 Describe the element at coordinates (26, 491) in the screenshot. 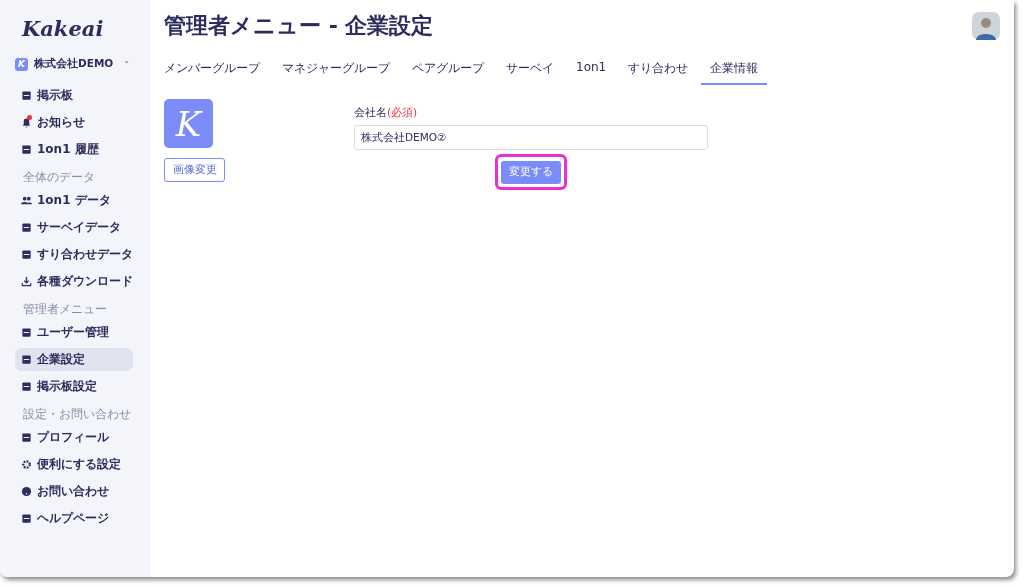

I see `help-icon` at that location.